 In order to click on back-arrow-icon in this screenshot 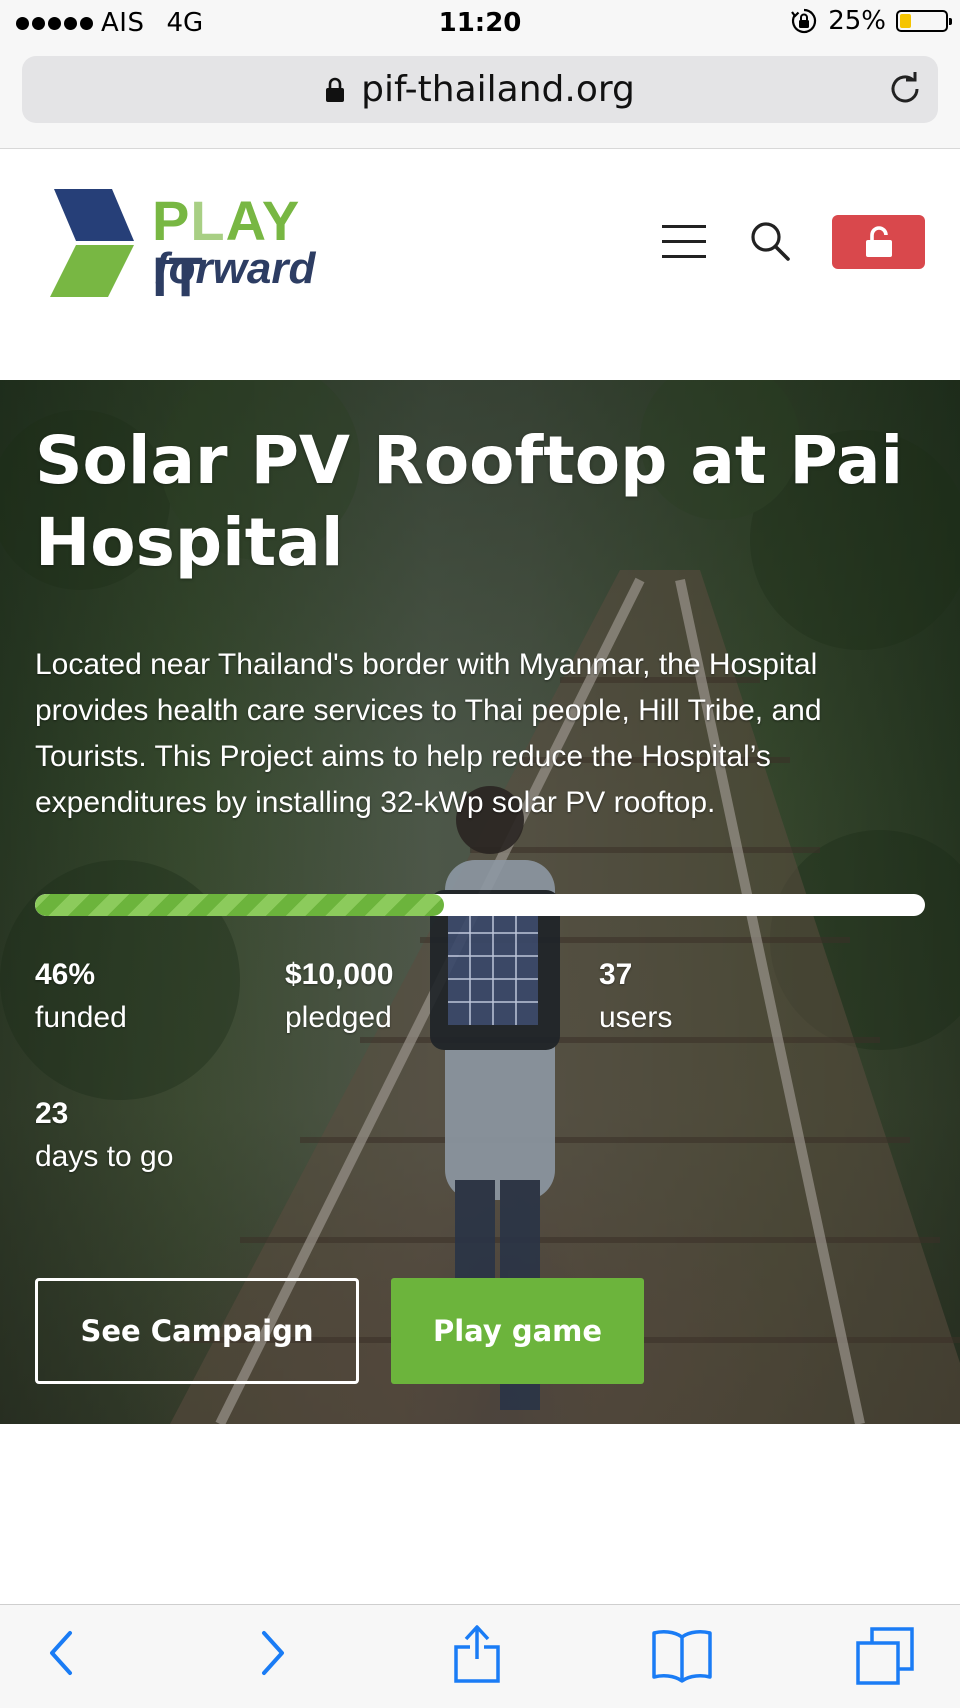, I will do `click(62, 1653)`.